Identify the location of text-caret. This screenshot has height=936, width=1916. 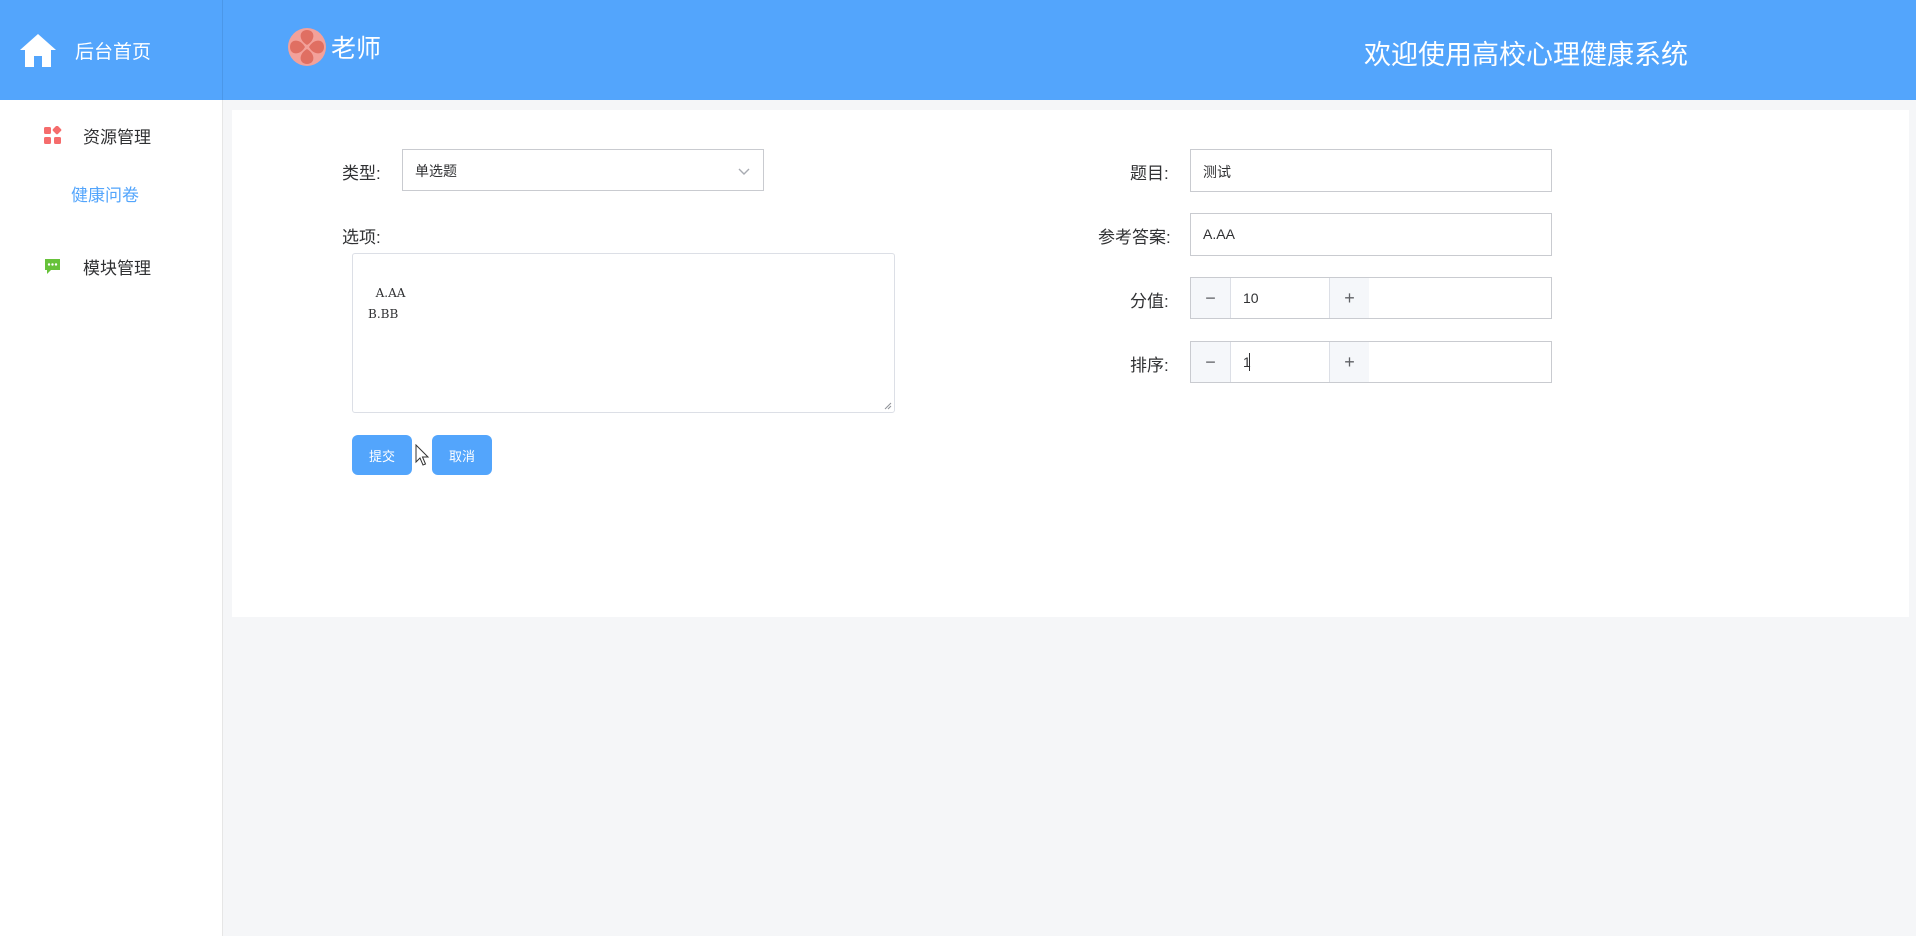
(1249, 362).